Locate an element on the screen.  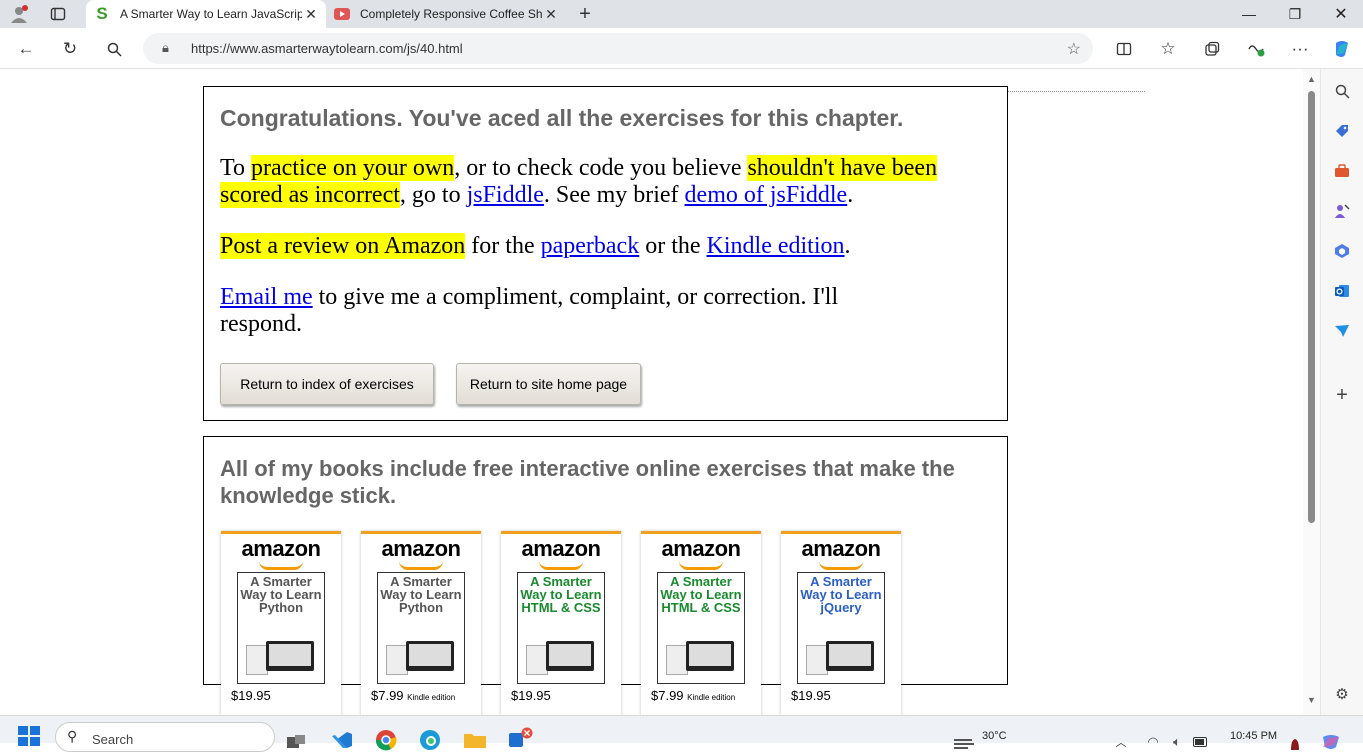
split-screen-icon is located at coordinates (1124, 49).